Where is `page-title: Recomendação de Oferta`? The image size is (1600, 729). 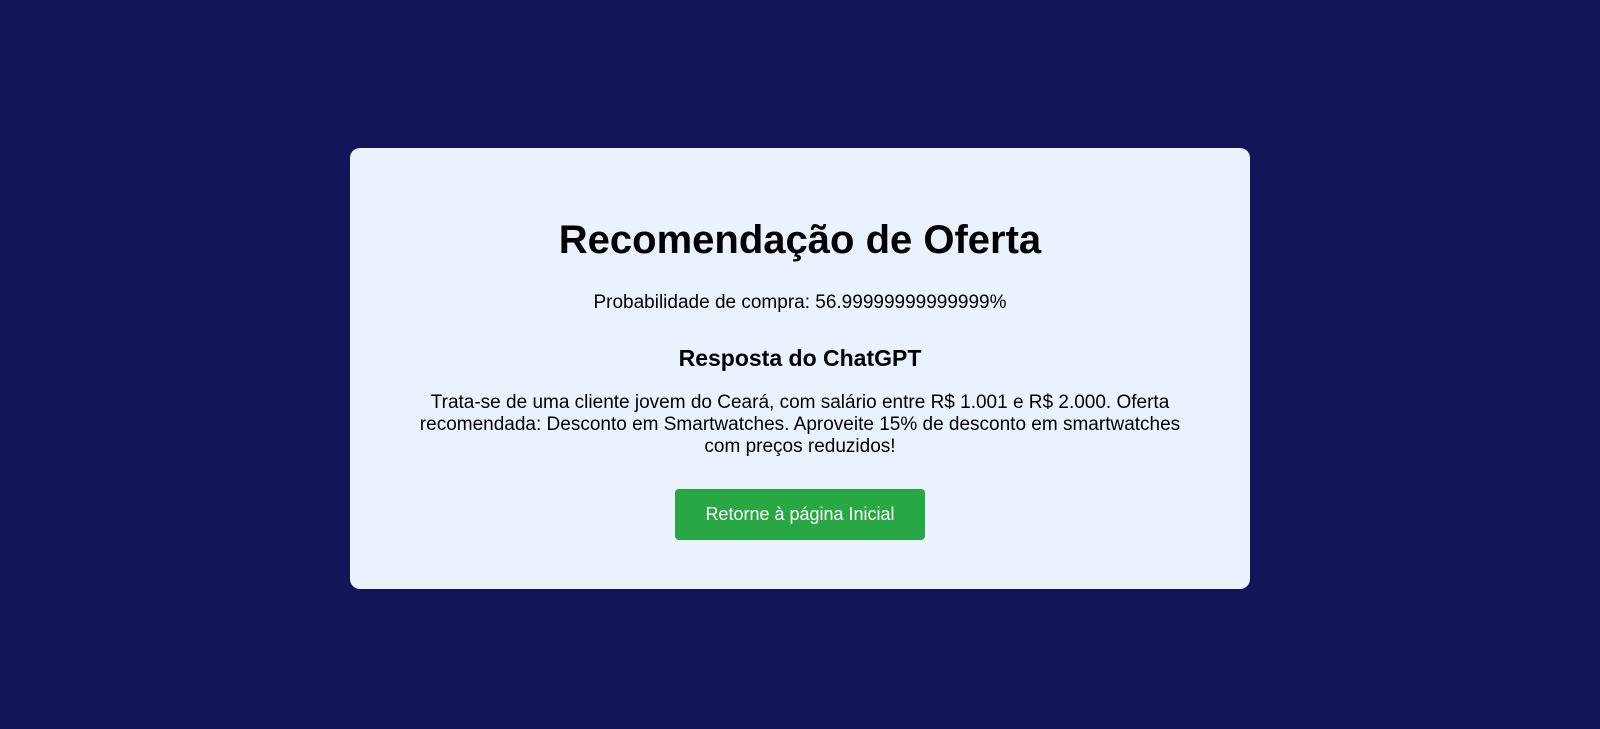 page-title: Recomendação de Oferta is located at coordinates (800, 240).